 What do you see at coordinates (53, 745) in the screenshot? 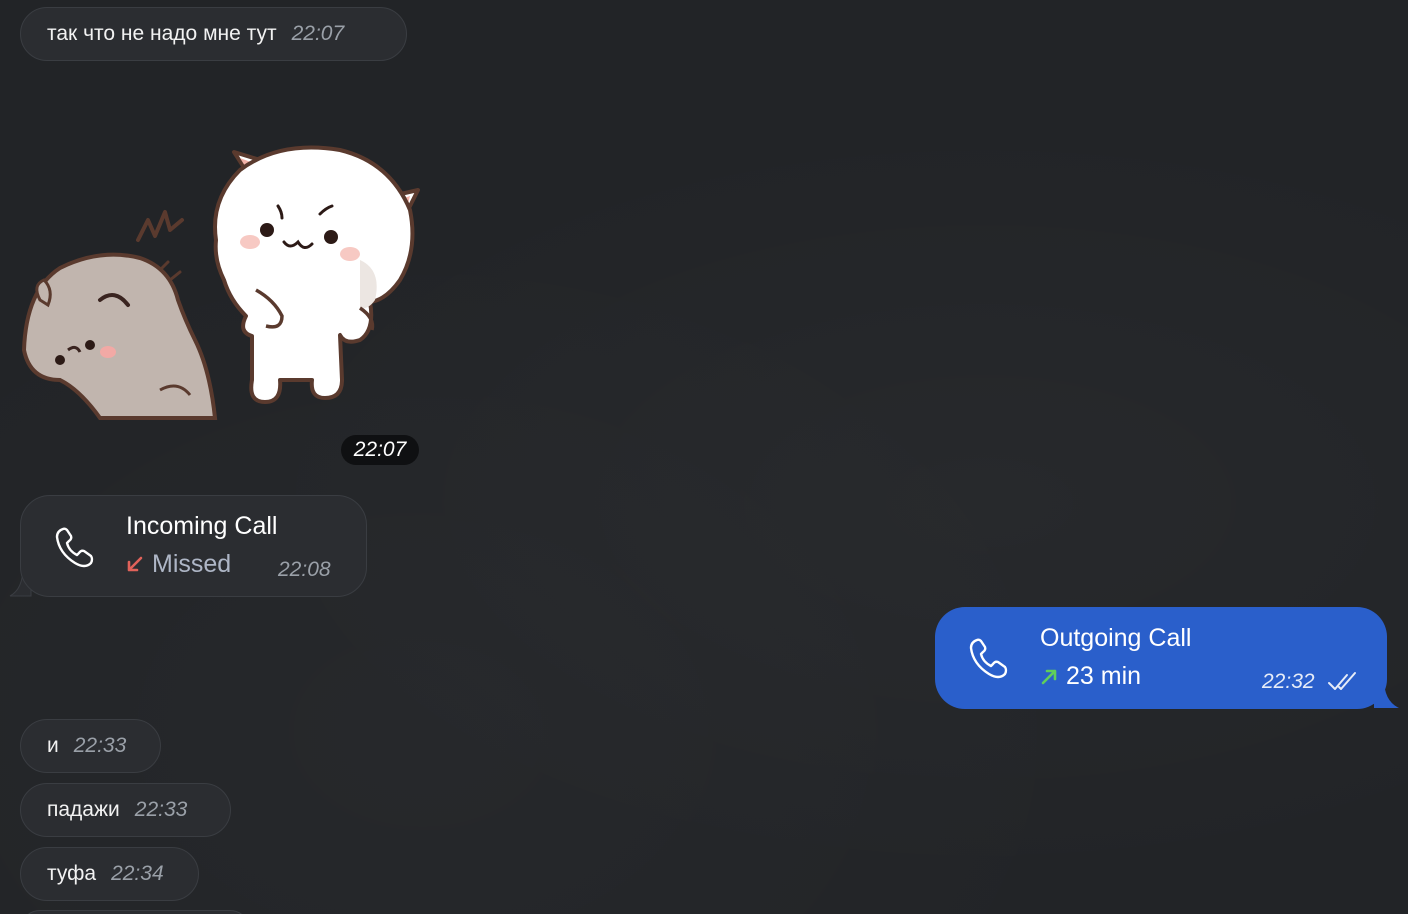
I see `message-text: и` at bounding box center [53, 745].